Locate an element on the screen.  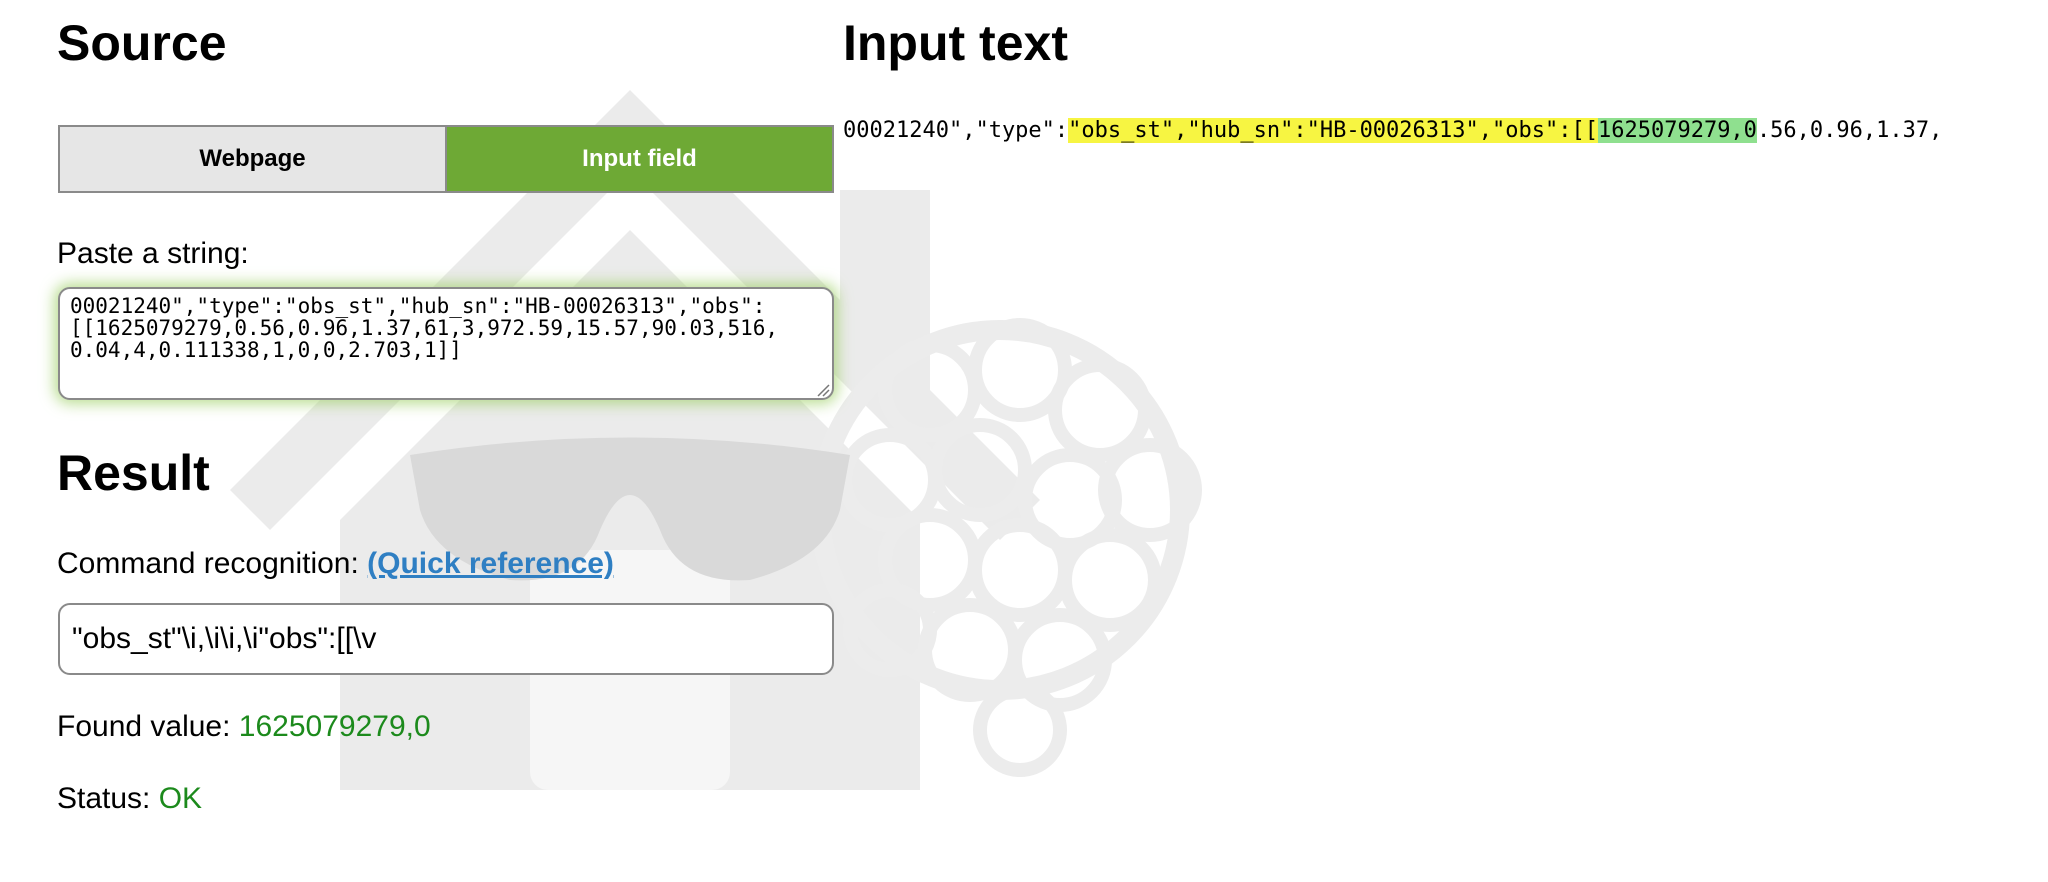
command-input is located at coordinates (446, 639).